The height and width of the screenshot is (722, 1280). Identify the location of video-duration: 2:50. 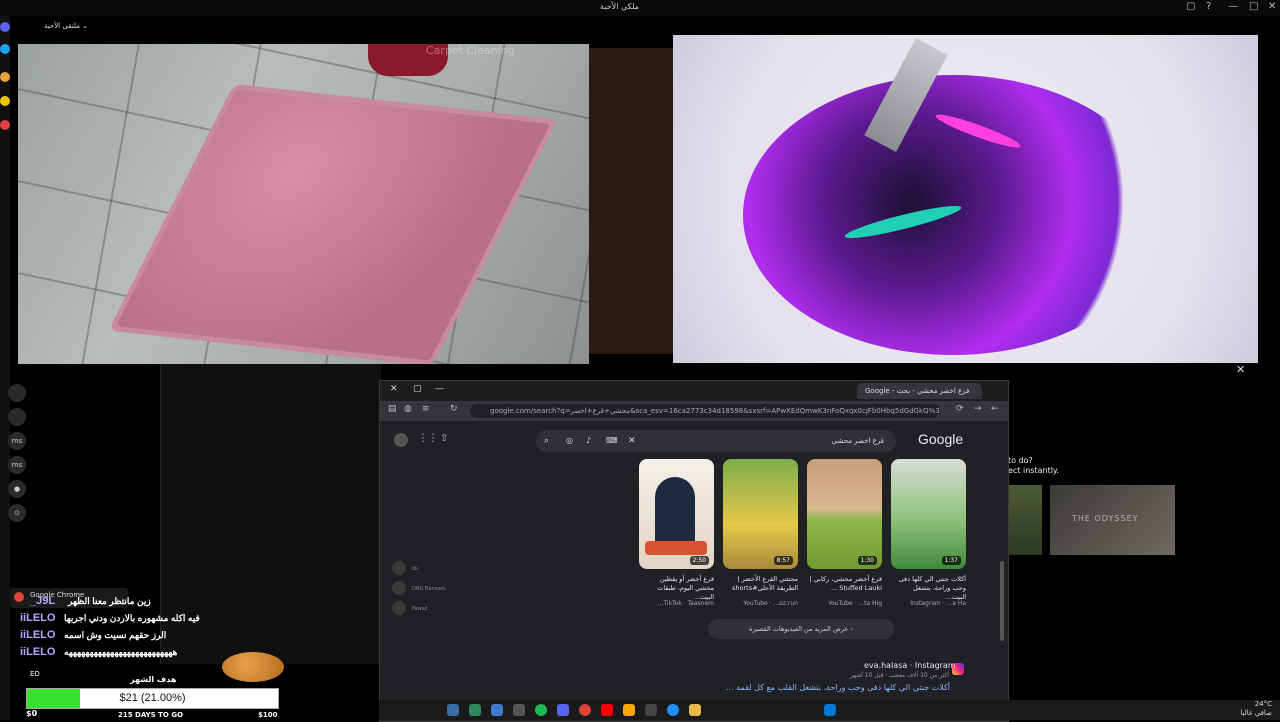
(699, 560).